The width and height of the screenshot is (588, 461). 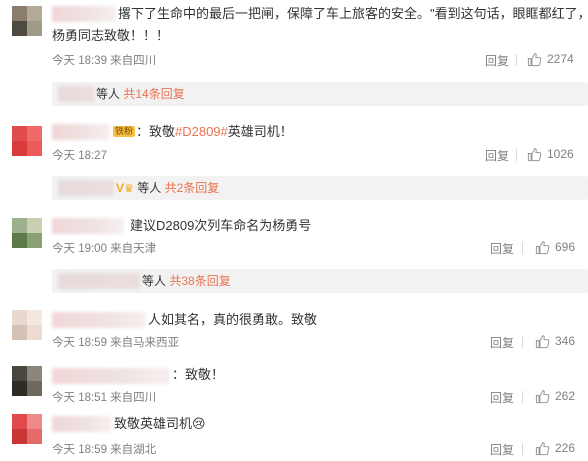 What do you see at coordinates (560, 154) in the screenshot?
I see `like-count: 1026` at bounding box center [560, 154].